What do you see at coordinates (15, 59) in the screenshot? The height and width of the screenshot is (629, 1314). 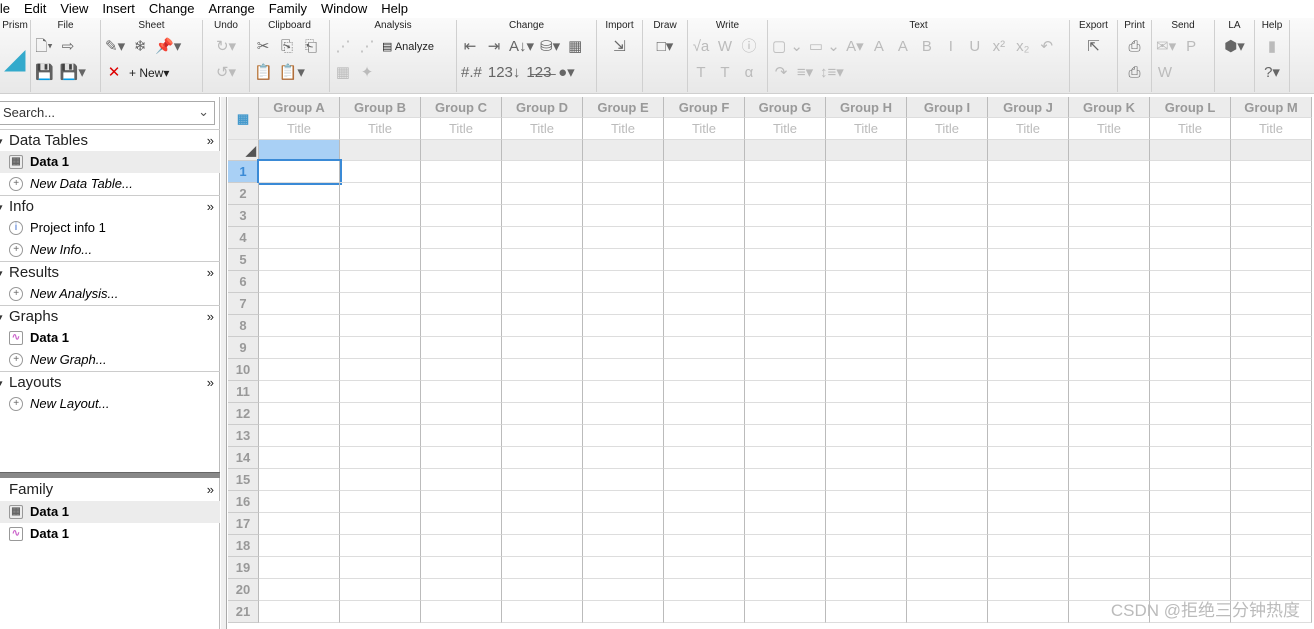 I see `prism-logo-icon: ◢` at bounding box center [15, 59].